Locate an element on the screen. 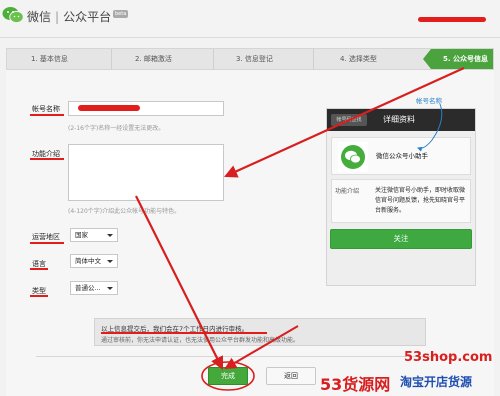 Image resolution: width=500 pixels, height=396 pixels. wechat-logo-icon is located at coordinates (13, 15).